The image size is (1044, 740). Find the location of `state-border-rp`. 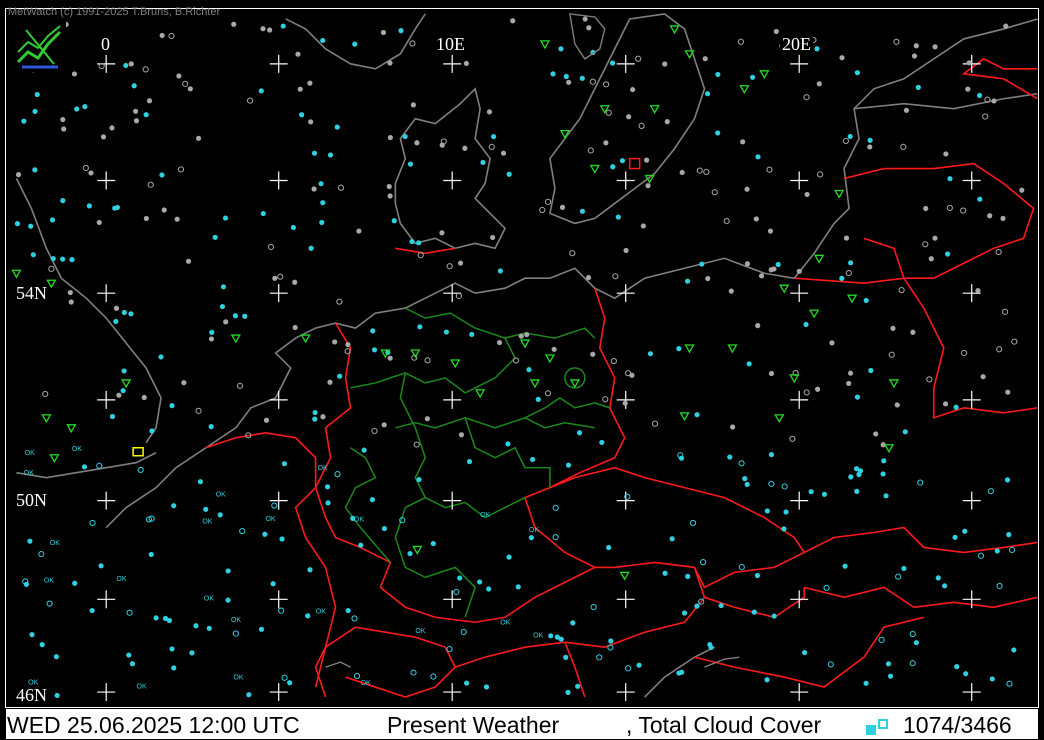

state-border-rp is located at coordinates (367, 505).